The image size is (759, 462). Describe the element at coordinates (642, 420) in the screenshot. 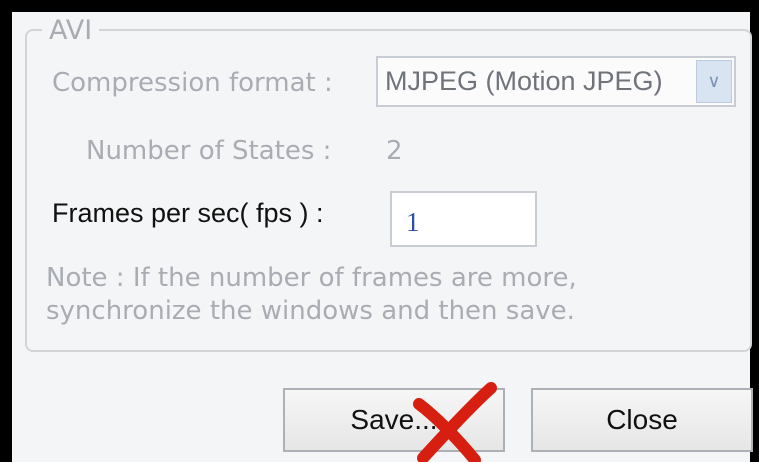

I see `close-button: Close` at that location.